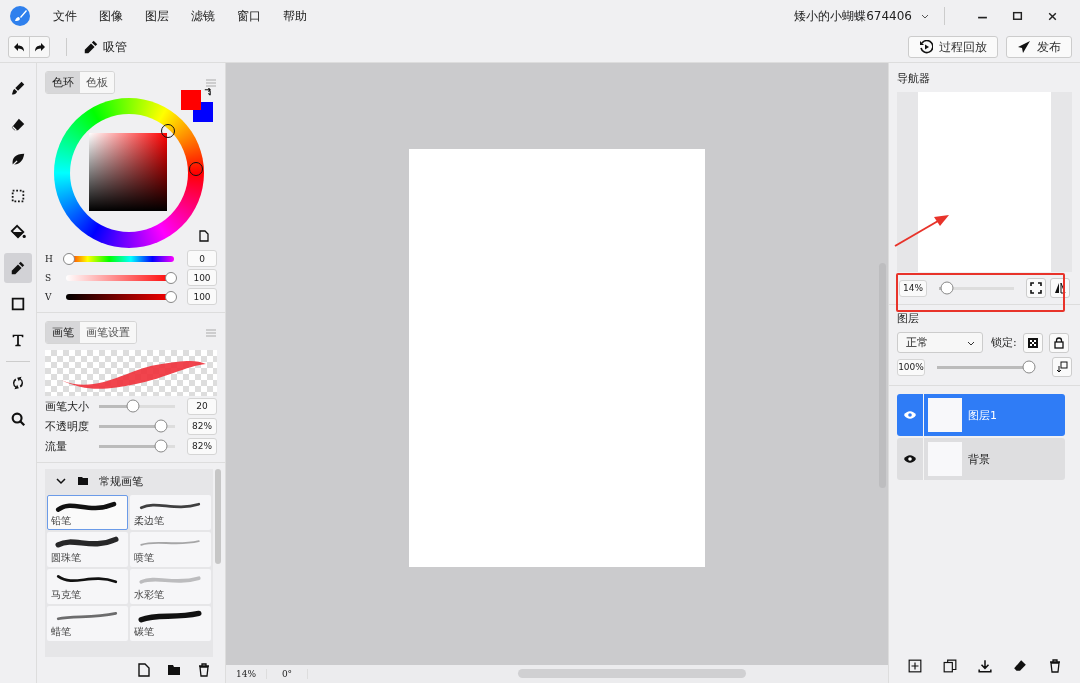  Describe the element at coordinates (18, 196) in the screenshot. I see `selection-icon` at that location.